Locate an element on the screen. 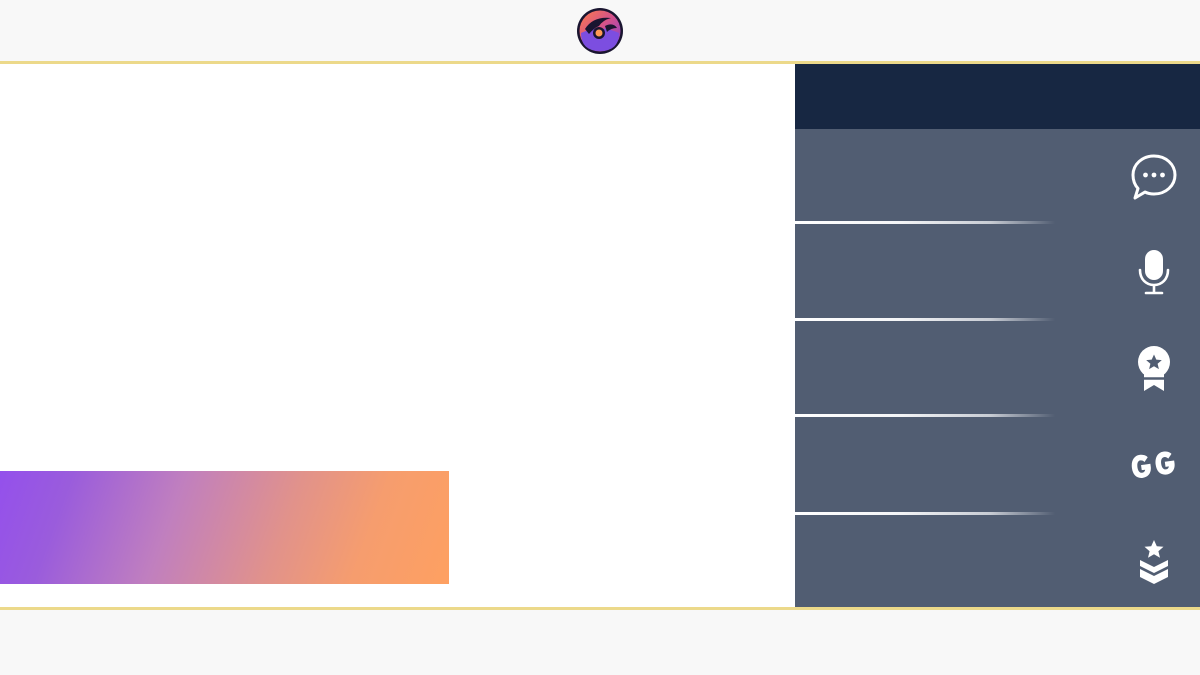 This screenshot has height=675, width=1200. sidebar-item-rank is located at coordinates (997, 563).